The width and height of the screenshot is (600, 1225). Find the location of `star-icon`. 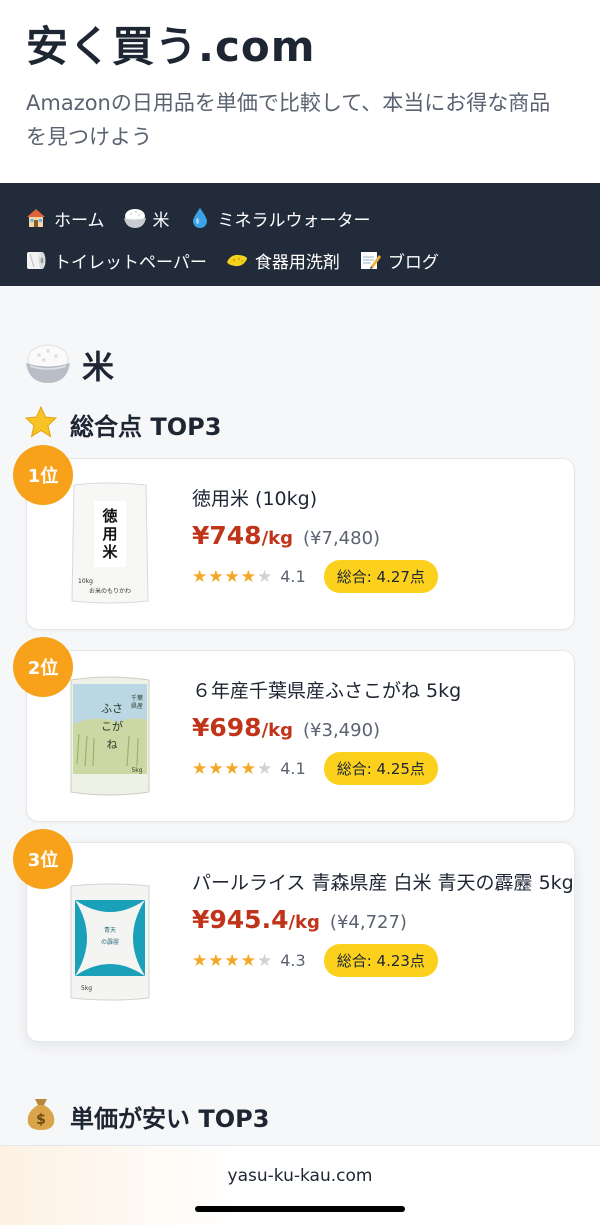

star-icon is located at coordinates (41, 424).